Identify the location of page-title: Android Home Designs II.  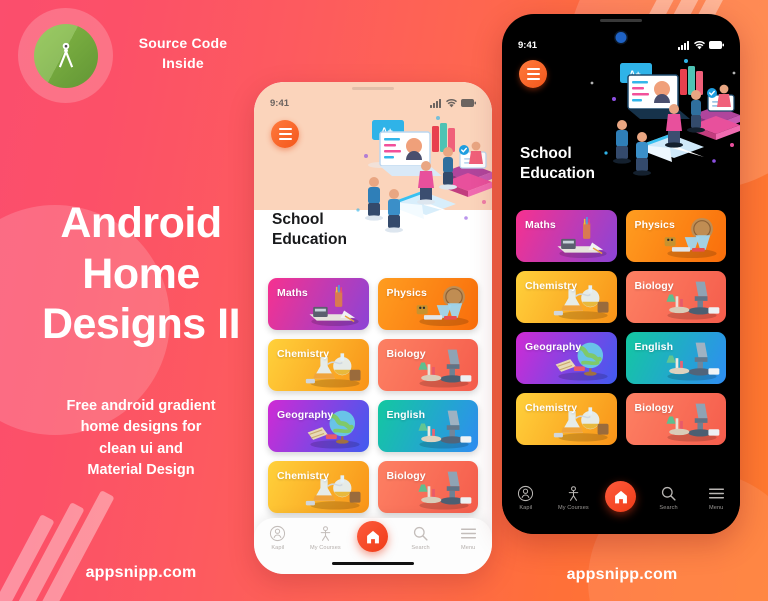
(141, 274).